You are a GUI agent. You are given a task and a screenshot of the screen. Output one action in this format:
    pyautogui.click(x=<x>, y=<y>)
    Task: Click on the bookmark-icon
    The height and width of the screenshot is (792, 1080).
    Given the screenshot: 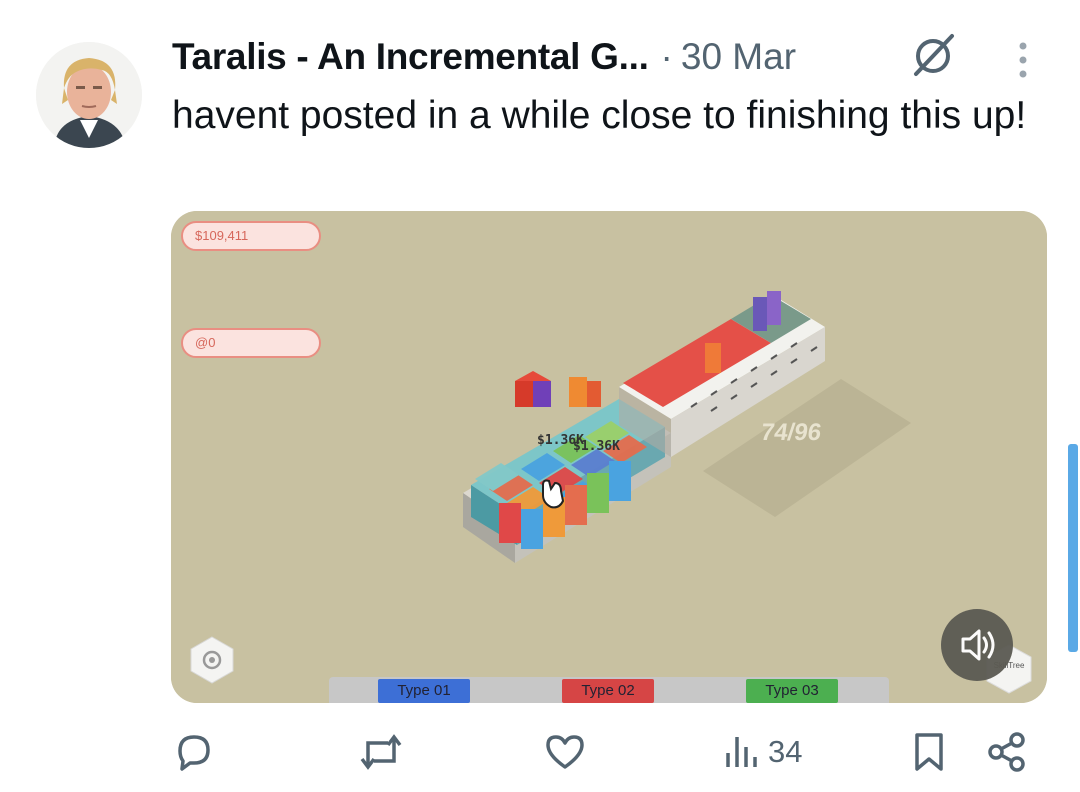 What is the action you would take?
    pyautogui.click(x=929, y=752)
    